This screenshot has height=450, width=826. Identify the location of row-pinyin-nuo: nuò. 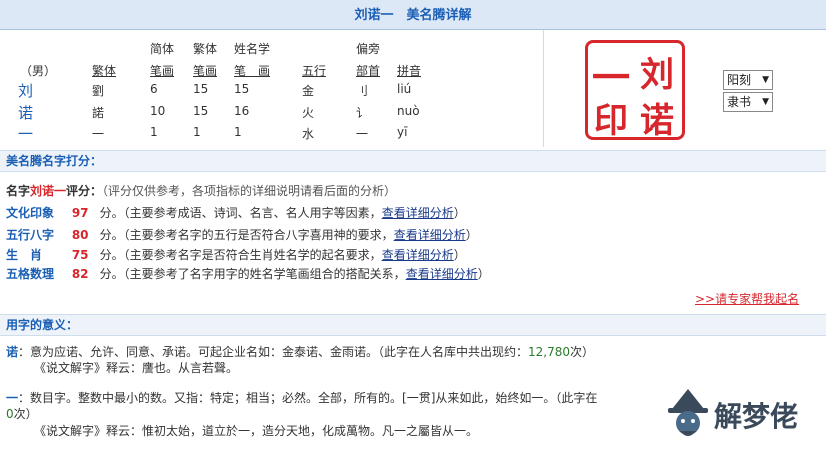
(408, 111).